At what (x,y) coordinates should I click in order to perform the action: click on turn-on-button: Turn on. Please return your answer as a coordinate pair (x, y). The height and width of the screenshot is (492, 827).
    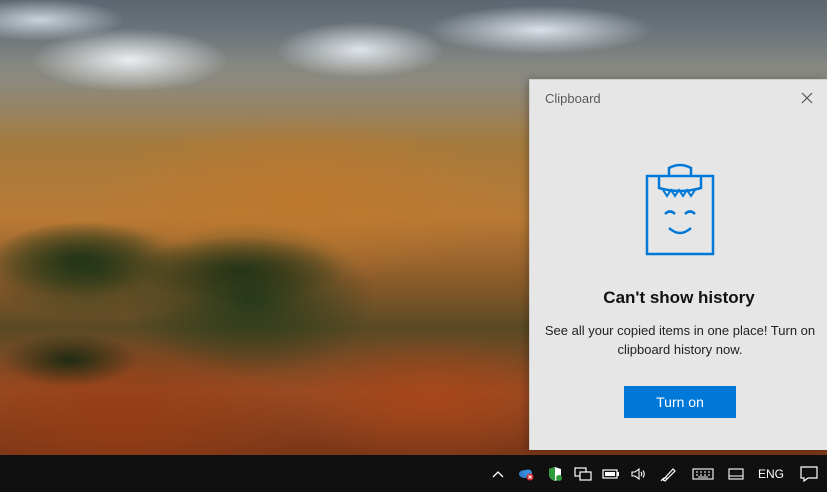
    Looking at the image, I should click on (680, 402).